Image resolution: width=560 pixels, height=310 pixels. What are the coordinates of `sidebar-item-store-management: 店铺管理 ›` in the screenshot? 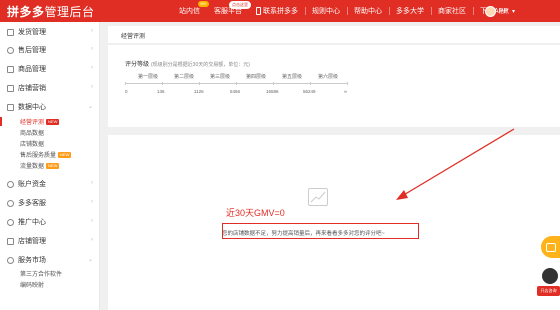 It's located at (50, 241).